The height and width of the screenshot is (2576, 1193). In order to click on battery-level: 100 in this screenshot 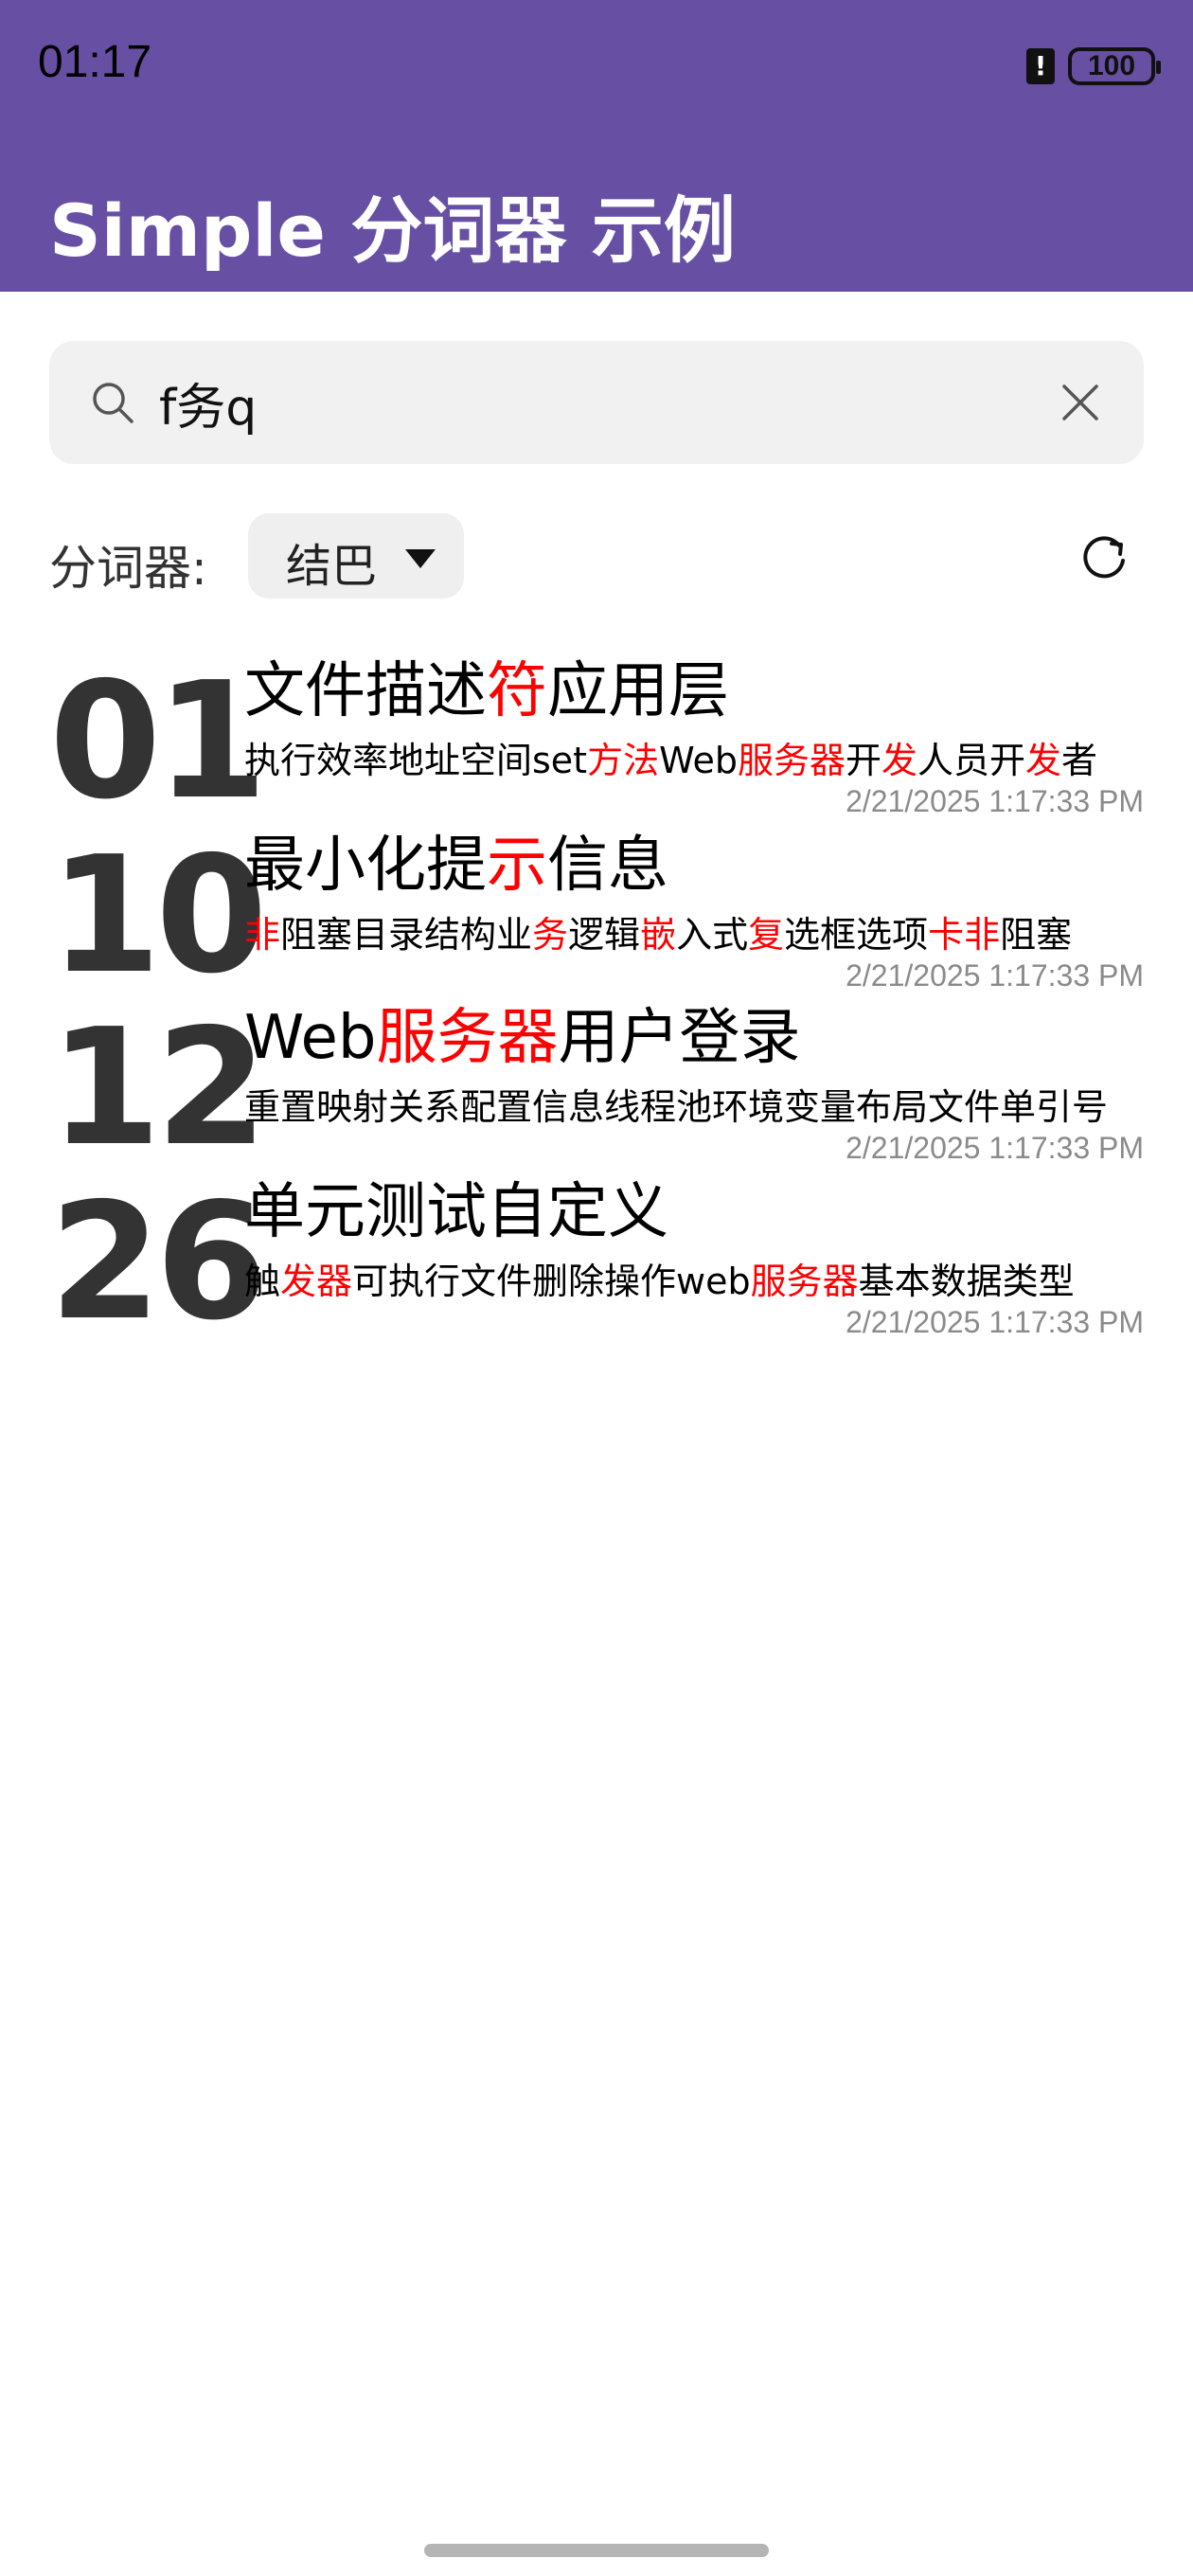, I will do `click(1111, 65)`.